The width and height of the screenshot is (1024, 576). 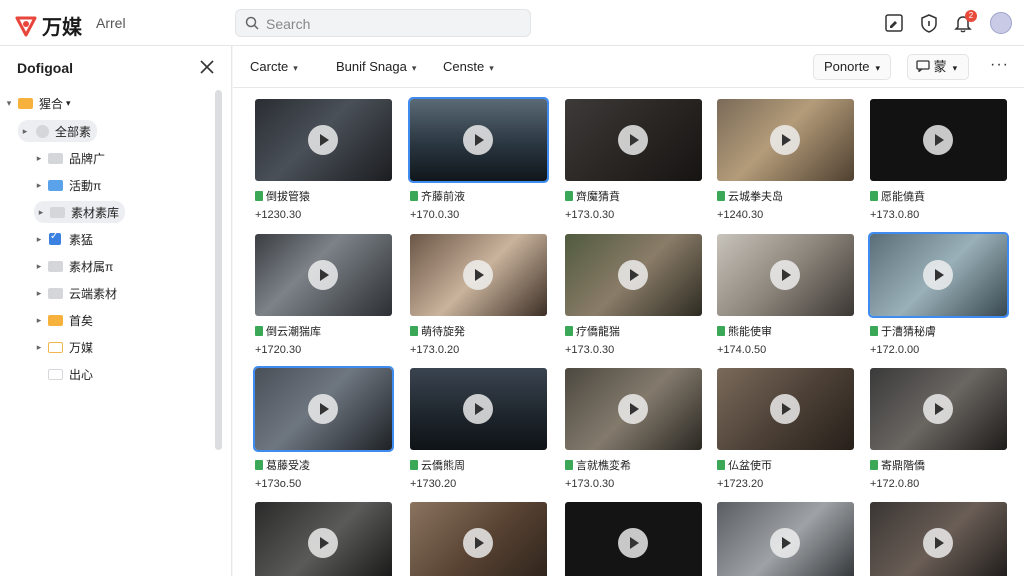 I want to click on video-card: 云僑熊周 +1730.20, so click(x=478, y=429).